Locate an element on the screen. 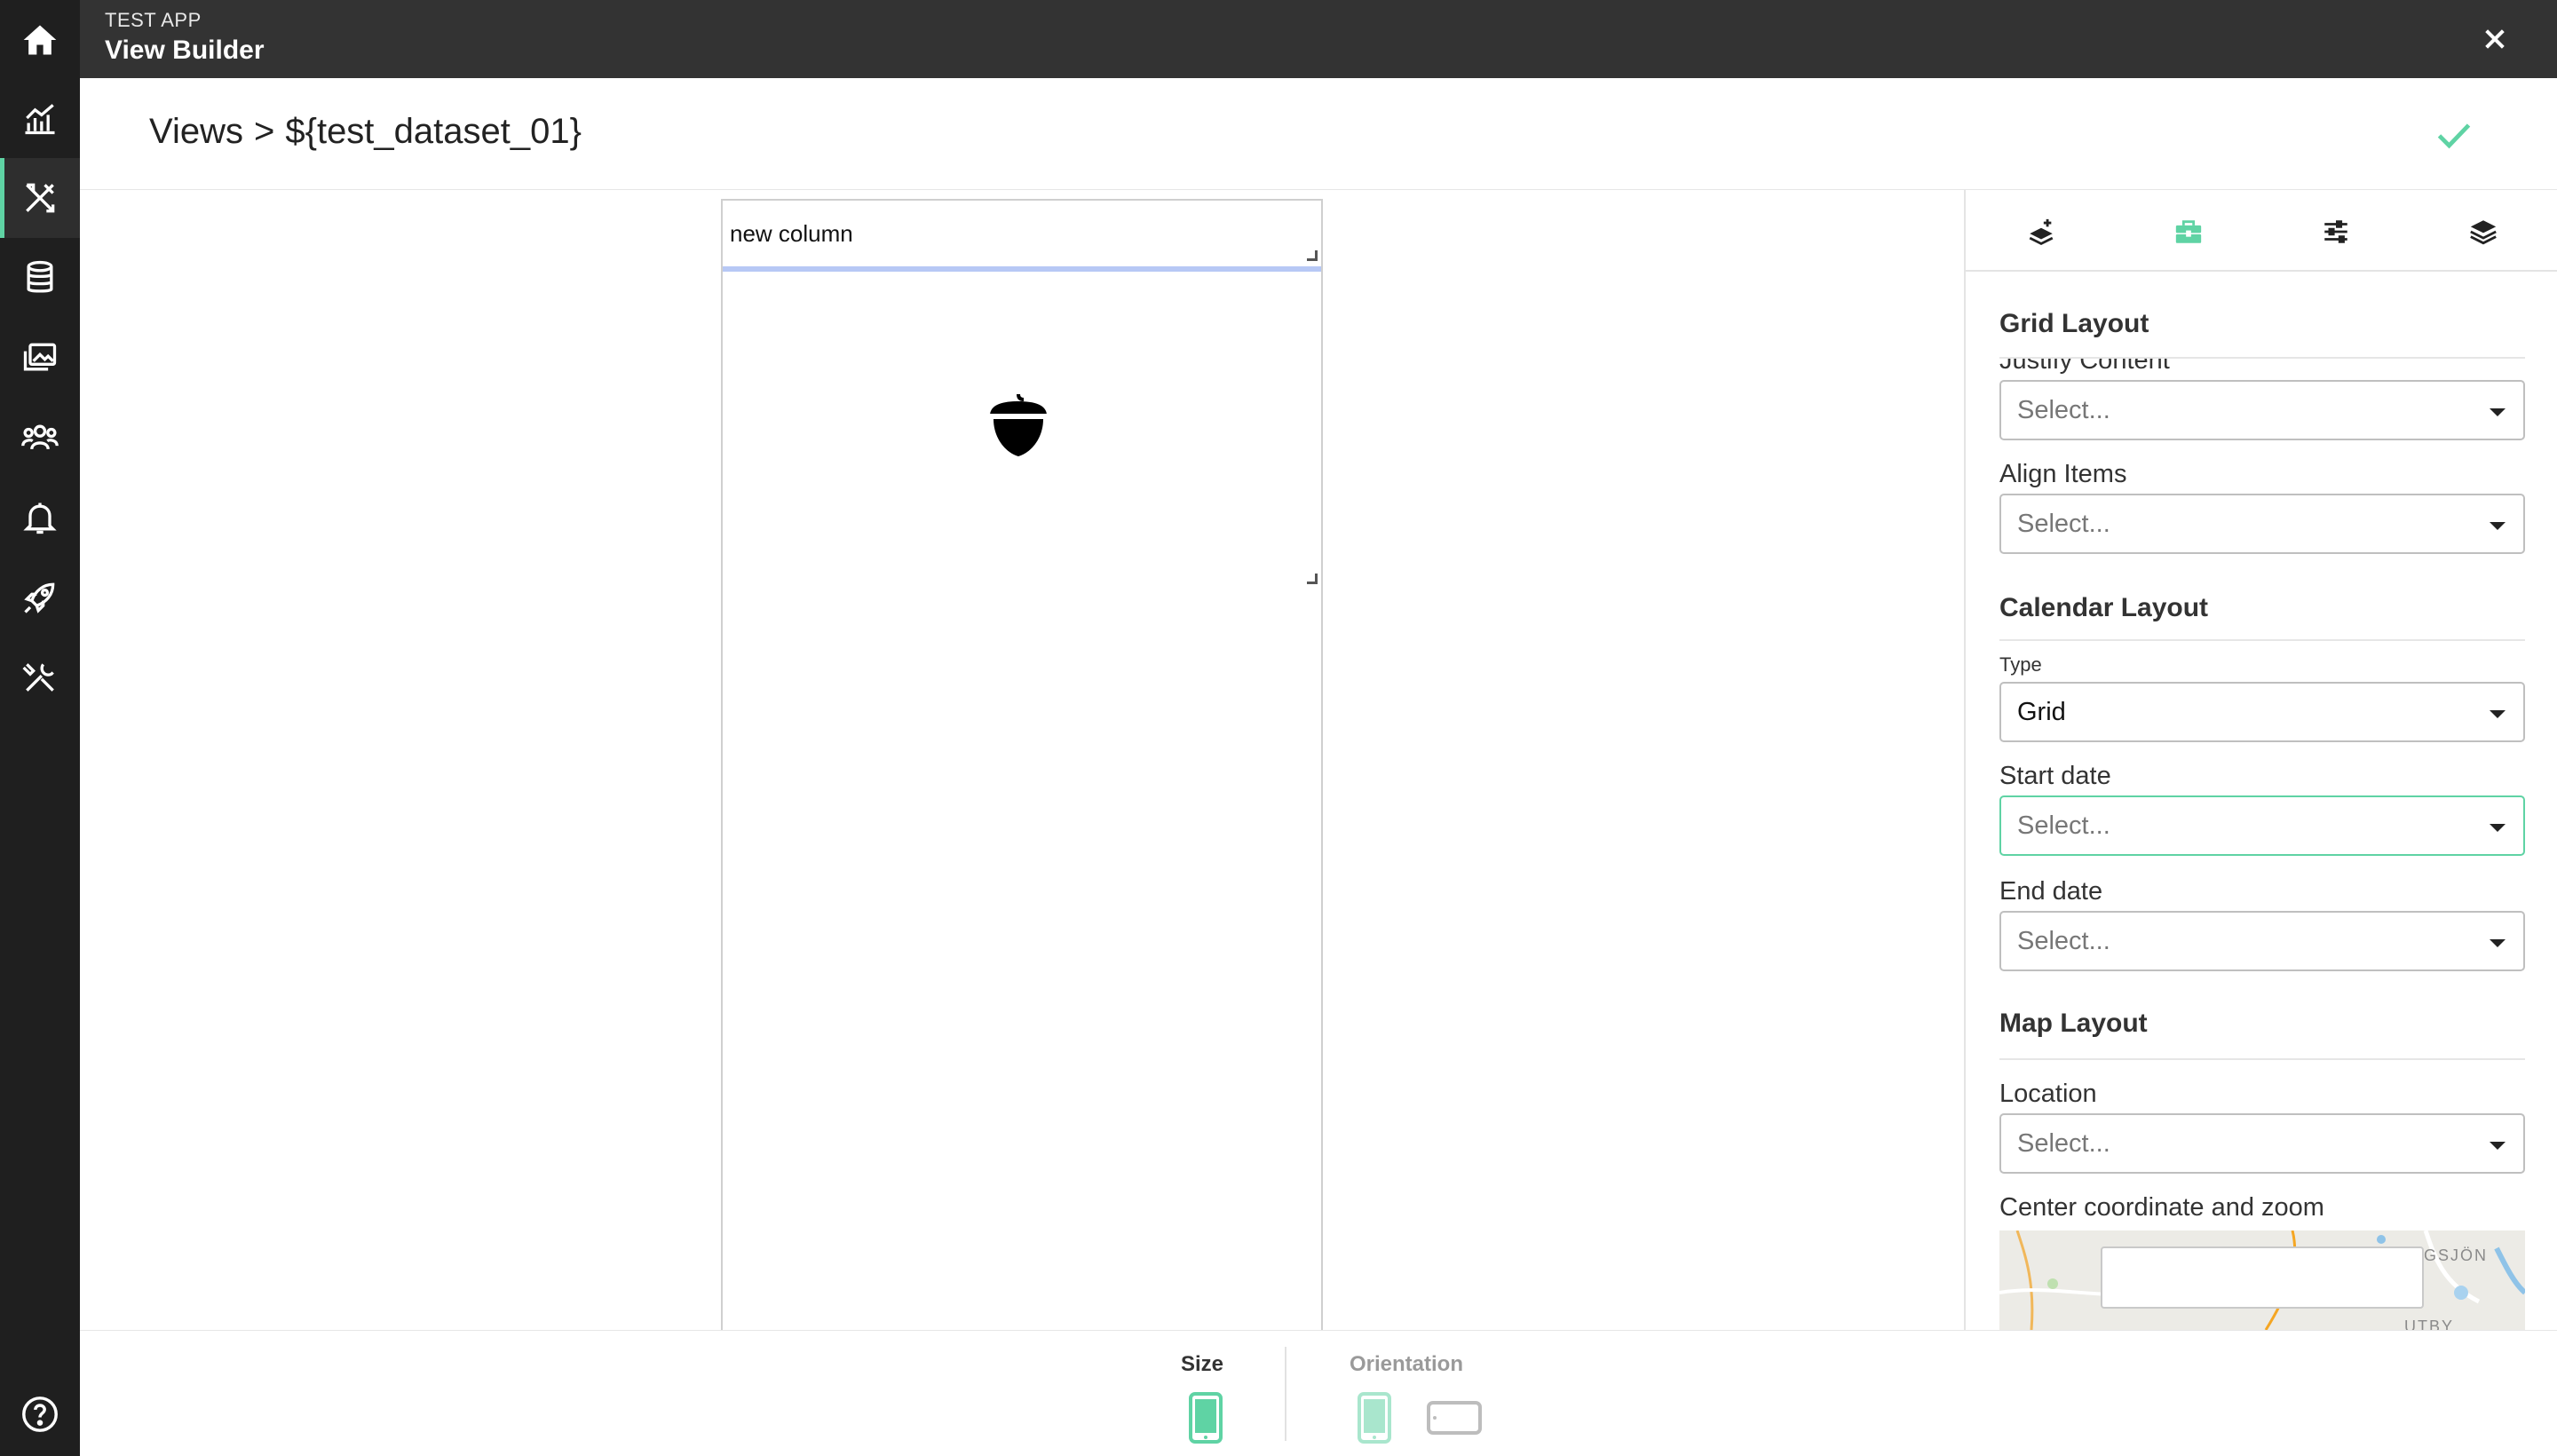 The image size is (2557, 1456). bottom-bar: Size Orientation is located at coordinates (1318, 1393).